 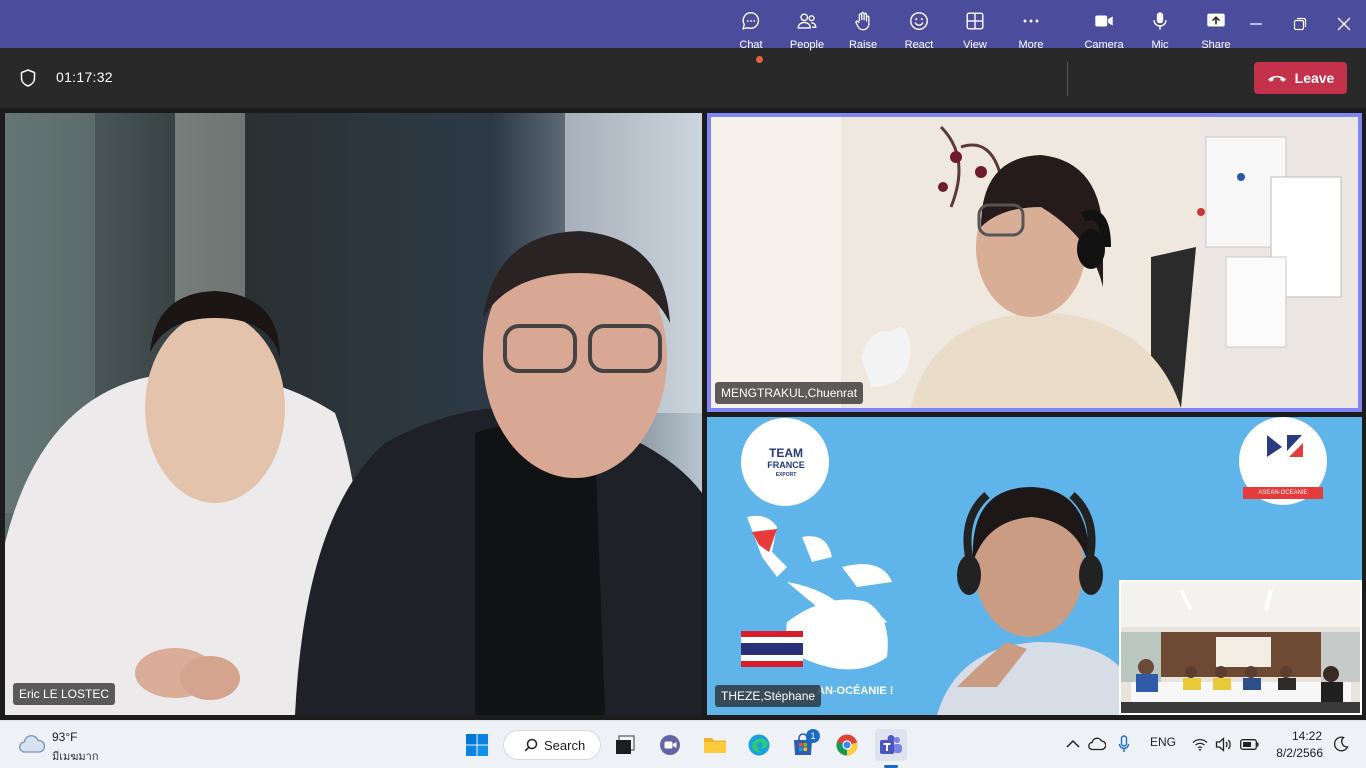 I want to click on clock-date: 8/2/2566, so click(x=1297, y=753).